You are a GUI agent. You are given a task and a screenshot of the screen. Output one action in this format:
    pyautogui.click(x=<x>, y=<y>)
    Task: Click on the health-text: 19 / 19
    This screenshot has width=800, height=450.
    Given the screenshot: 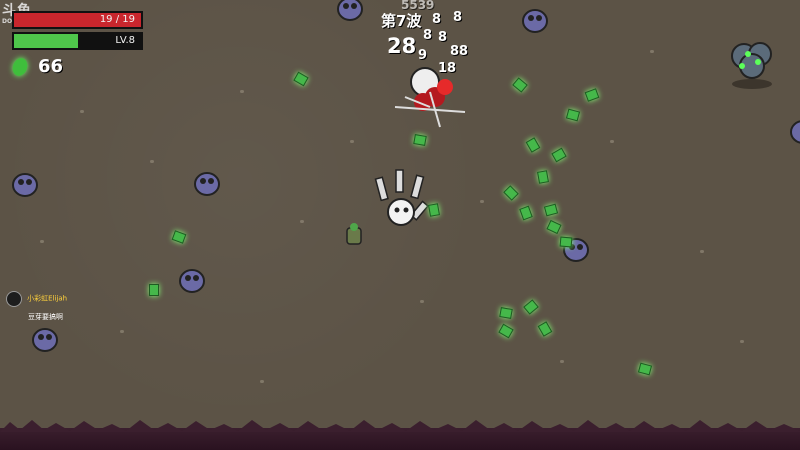 What is the action you would take?
    pyautogui.click(x=117, y=19)
    